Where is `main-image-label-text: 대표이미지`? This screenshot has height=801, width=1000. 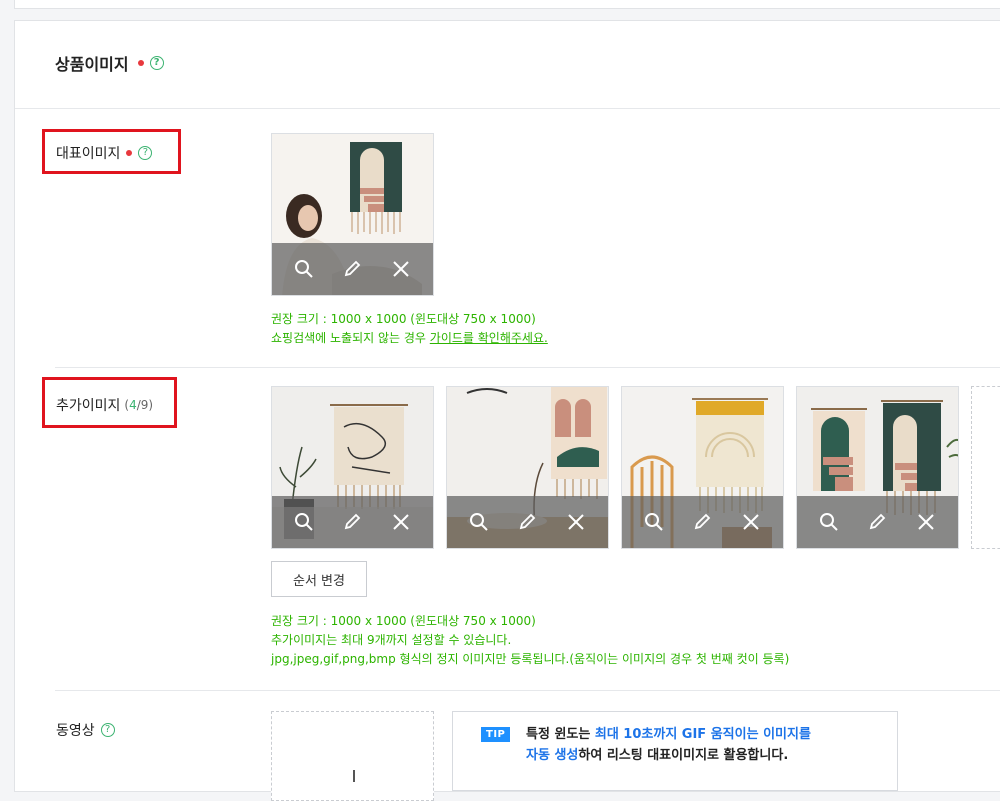
main-image-label-text: 대표이미지 is located at coordinates (88, 154).